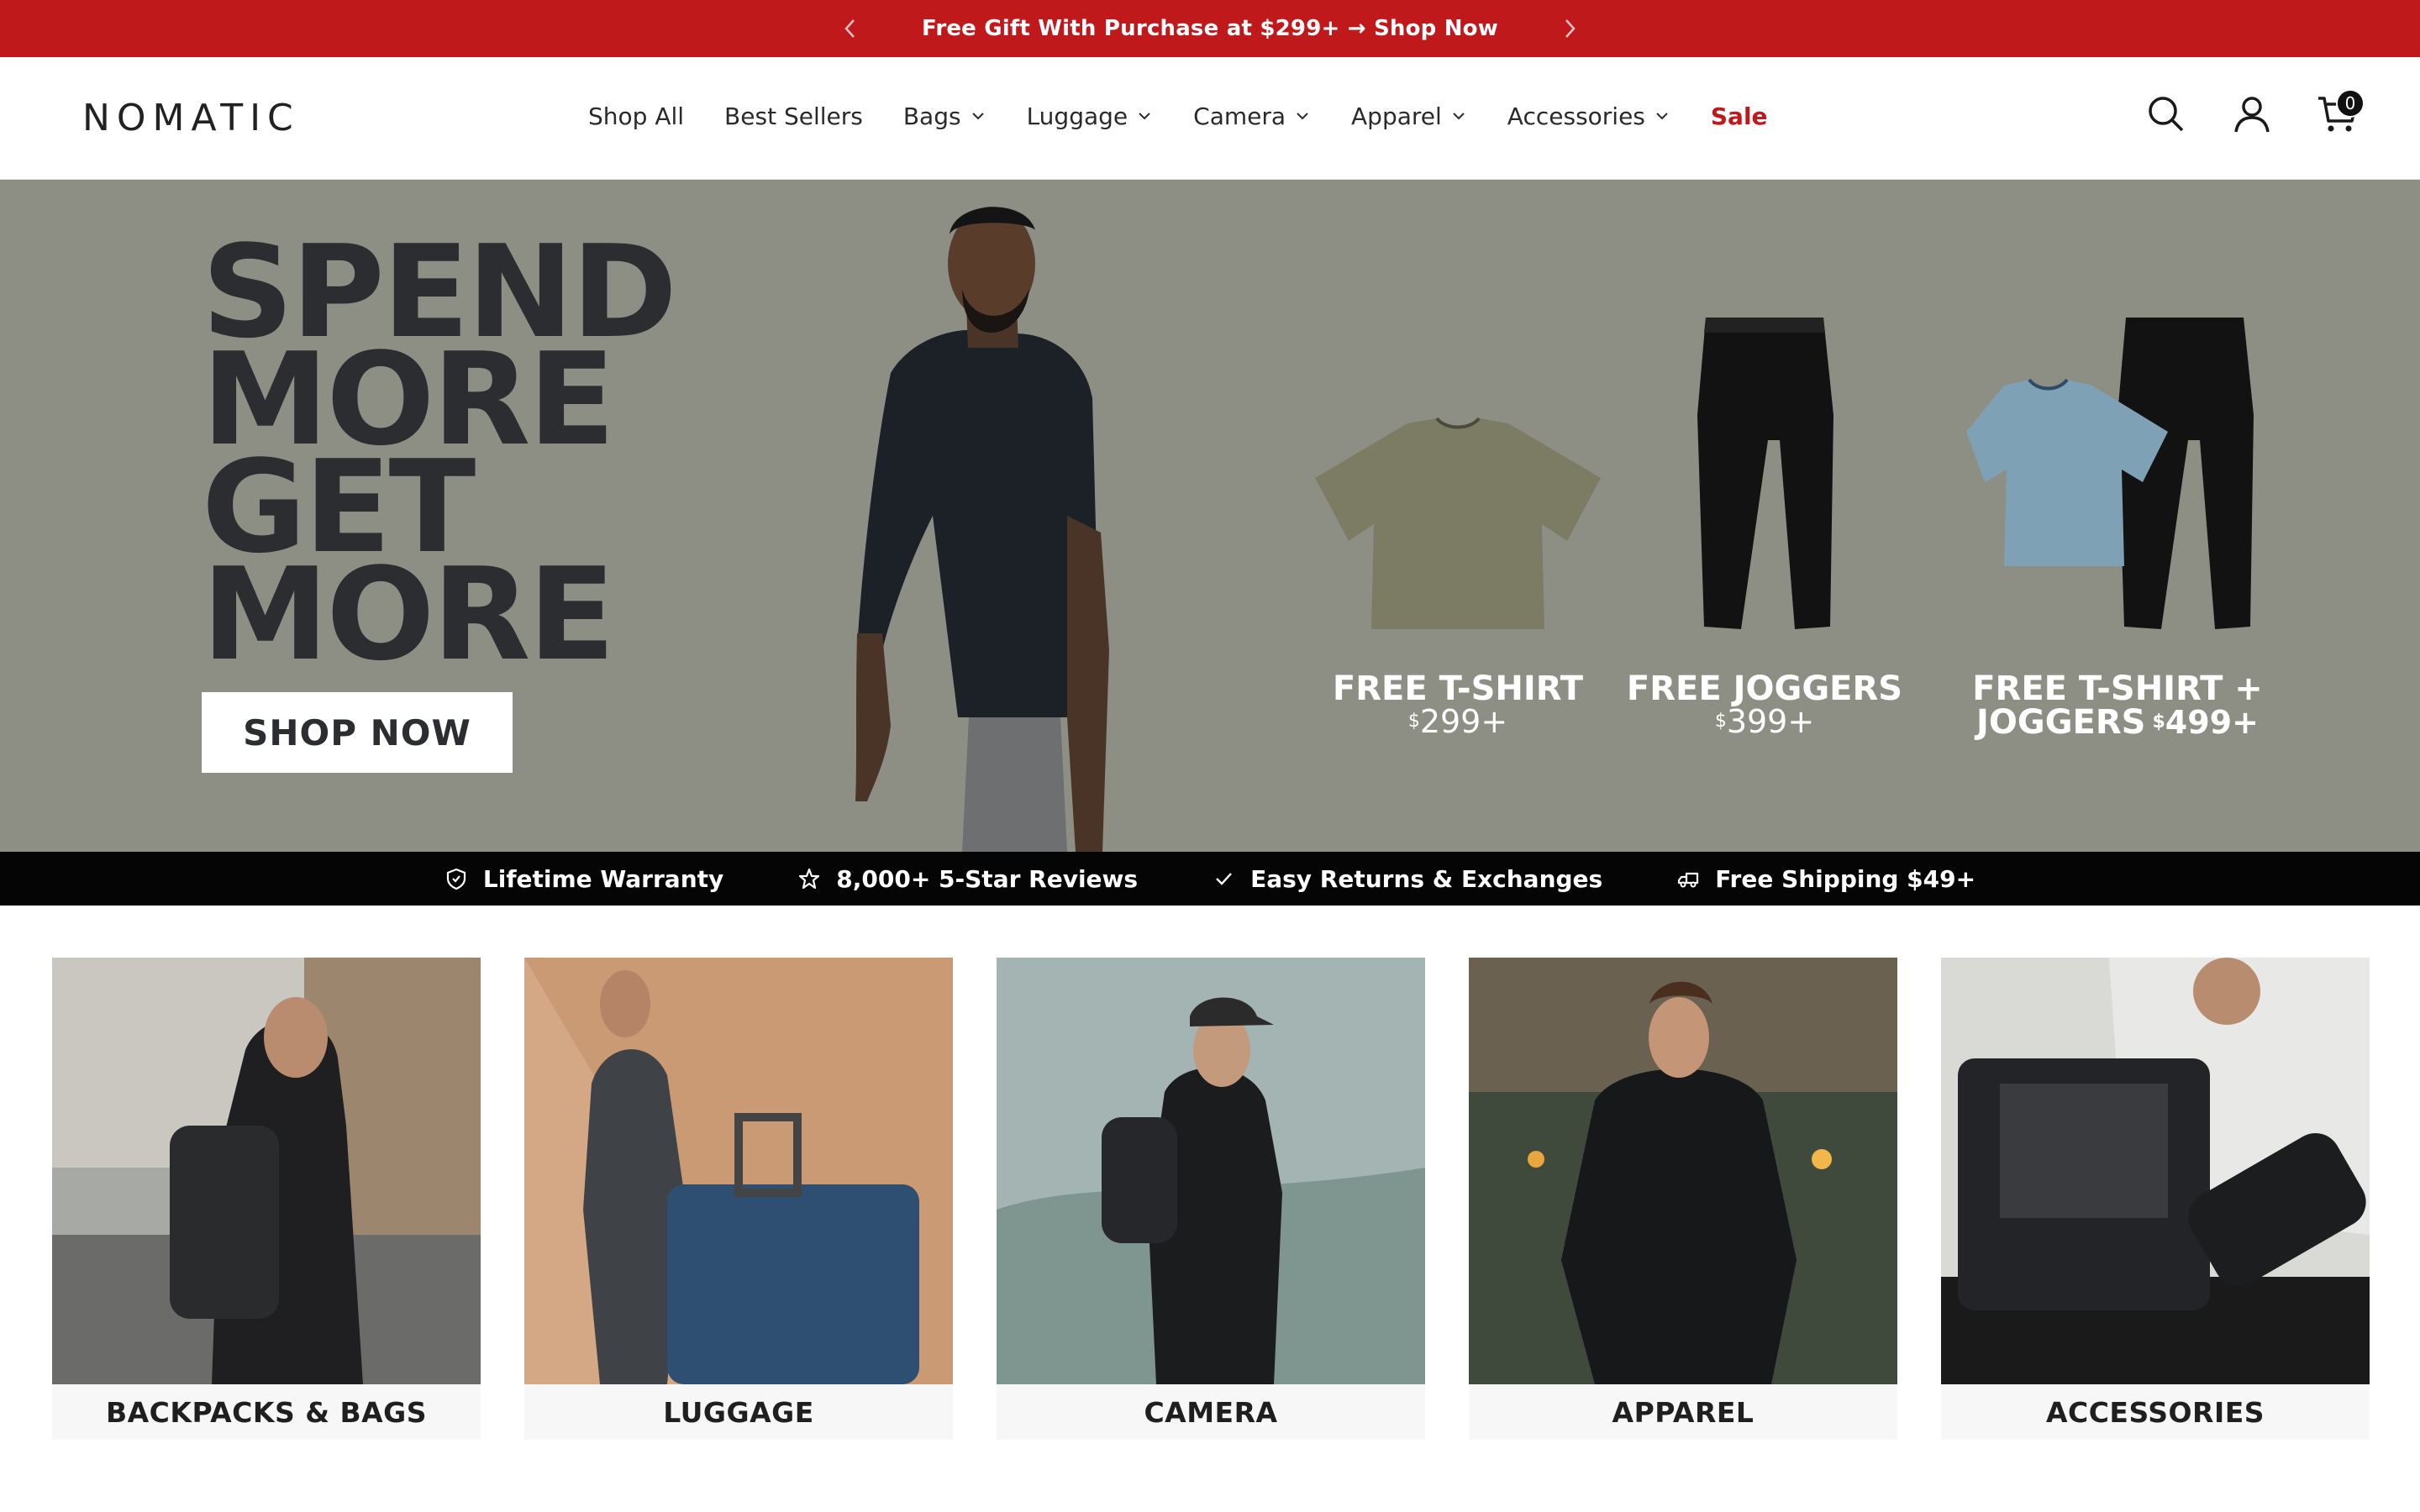 The image size is (2420, 1512). What do you see at coordinates (810, 879) in the screenshot?
I see `star-icon` at bounding box center [810, 879].